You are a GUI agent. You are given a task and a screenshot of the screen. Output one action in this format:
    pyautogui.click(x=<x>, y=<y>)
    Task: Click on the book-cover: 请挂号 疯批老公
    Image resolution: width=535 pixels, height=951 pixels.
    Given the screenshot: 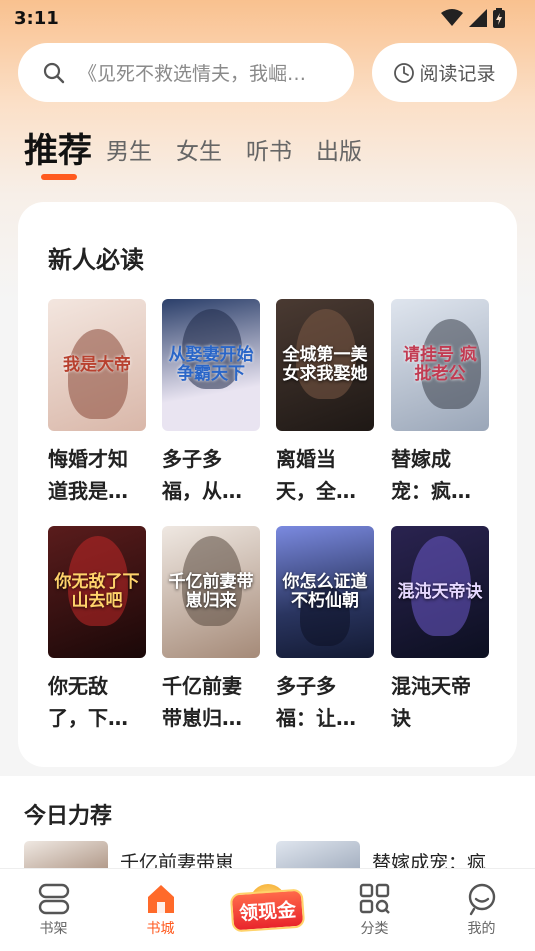 What is the action you would take?
    pyautogui.click(x=440, y=365)
    